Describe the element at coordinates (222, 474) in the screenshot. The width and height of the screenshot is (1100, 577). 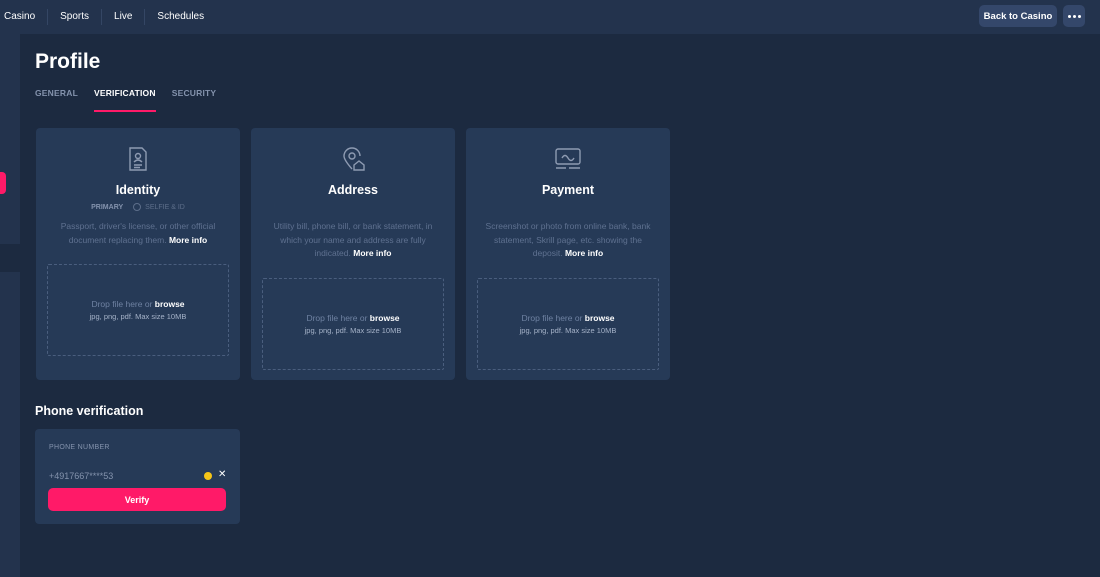
I see `clear-phone-button: ✕` at that location.